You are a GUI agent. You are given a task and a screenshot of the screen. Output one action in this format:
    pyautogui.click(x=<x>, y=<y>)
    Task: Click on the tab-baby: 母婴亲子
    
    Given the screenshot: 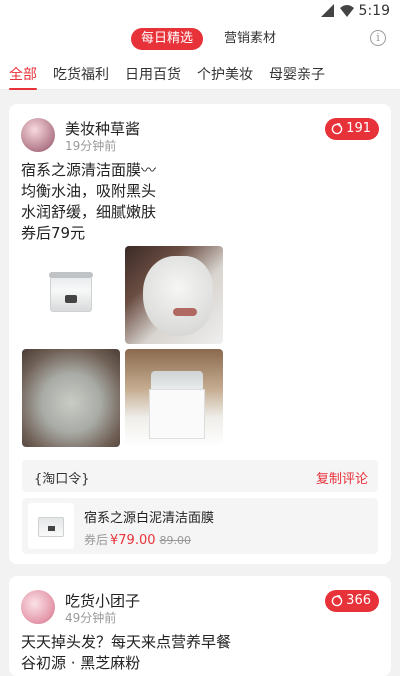 What is the action you would take?
    pyautogui.click(x=297, y=74)
    